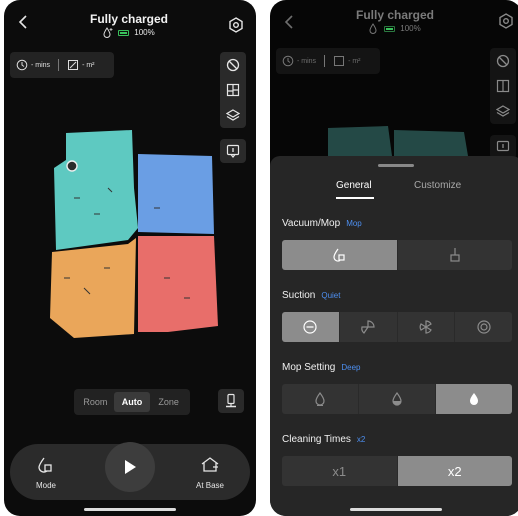 The image size is (518, 516). Describe the element at coordinates (96, 190) in the screenshot. I see `room-teal` at that location.